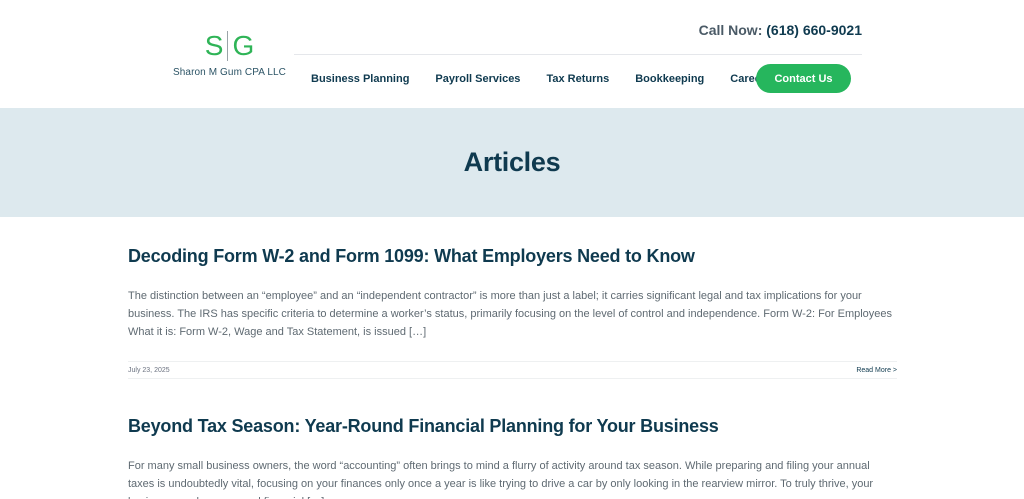 The width and height of the screenshot is (1024, 499). Describe the element at coordinates (876, 370) in the screenshot. I see `read-more-link: Read More >` at that location.